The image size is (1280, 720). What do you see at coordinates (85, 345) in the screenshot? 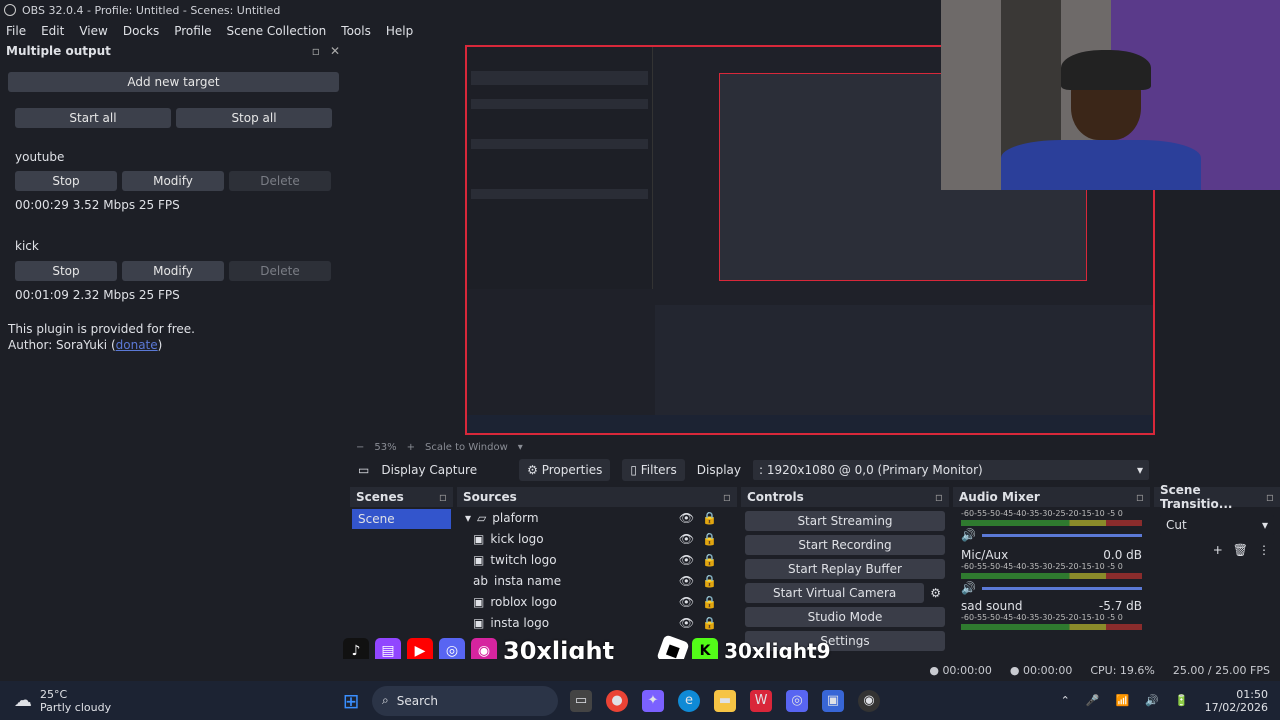
I see `author-line: Author: SoraYuki (donate)` at bounding box center [85, 345].